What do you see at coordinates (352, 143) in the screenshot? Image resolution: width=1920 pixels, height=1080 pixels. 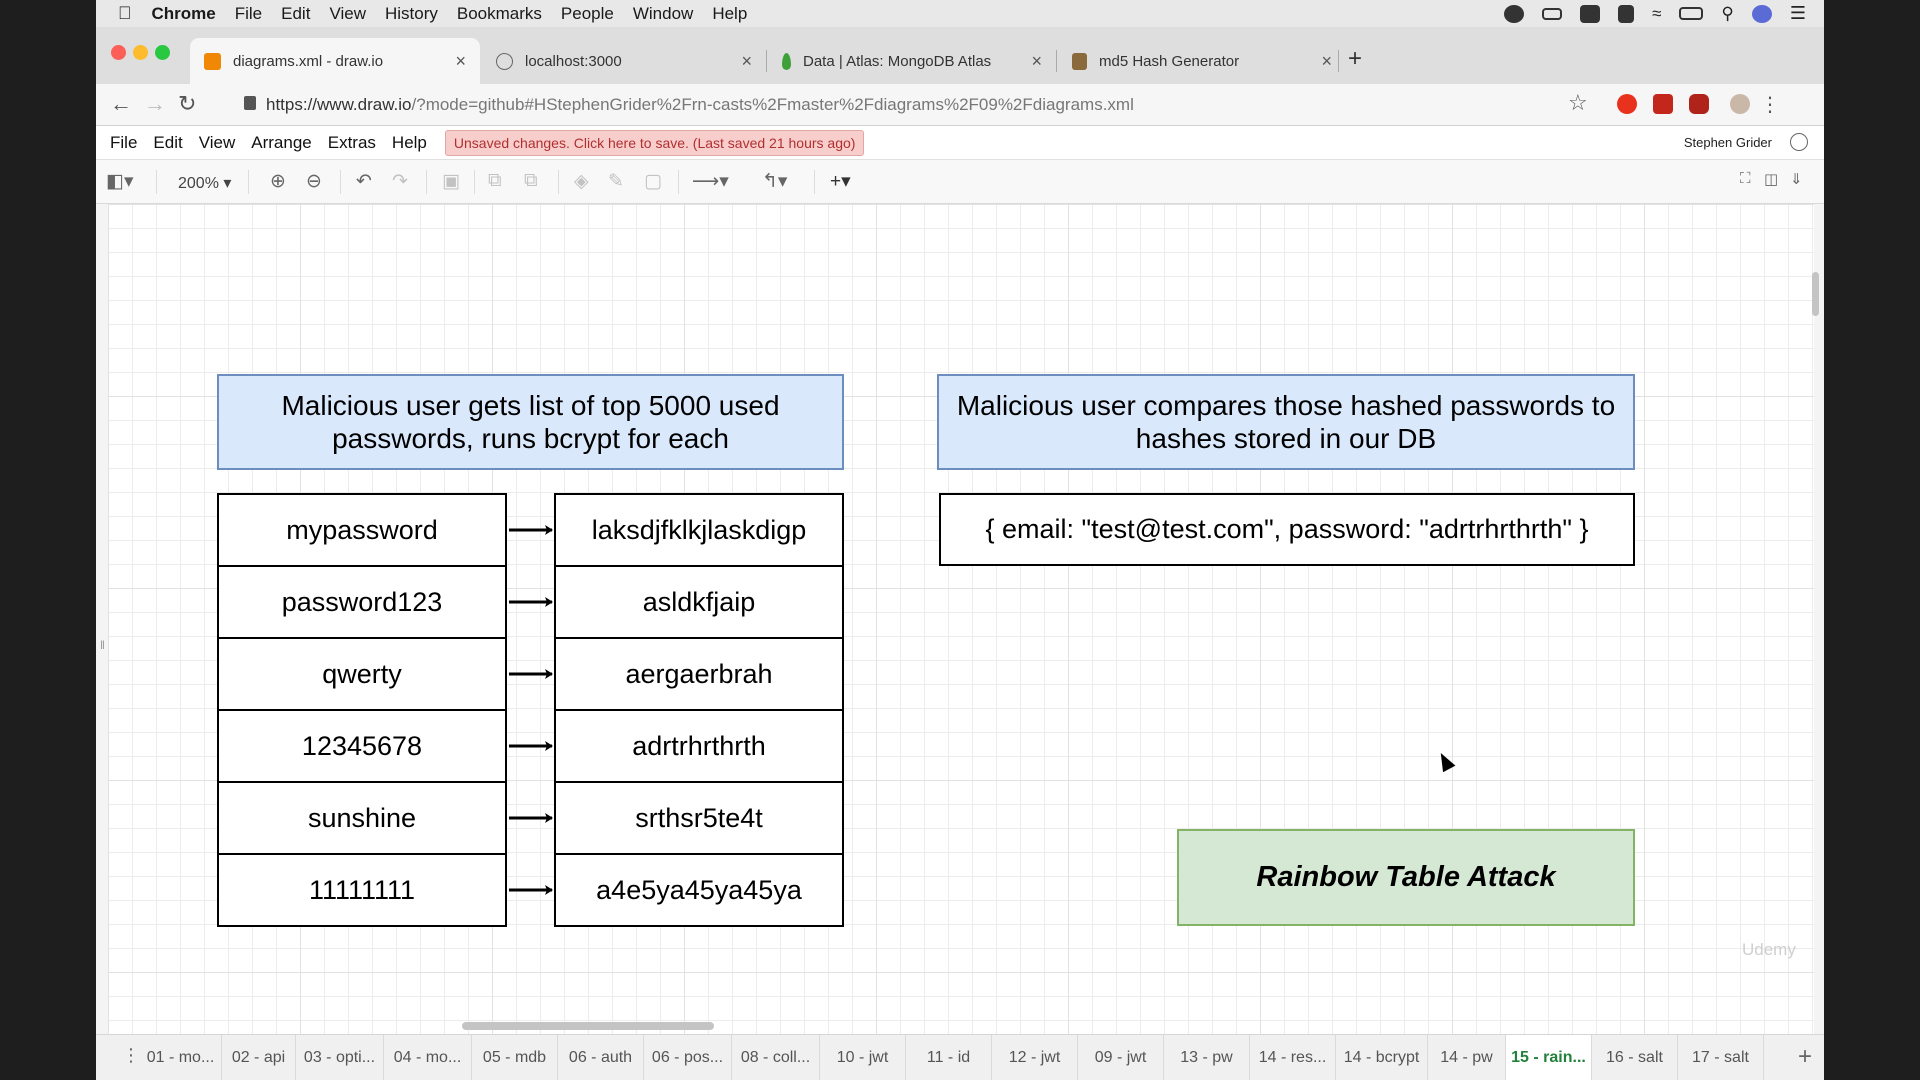 I see `app-menu-extras: Extras` at bounding box center [352, 143].